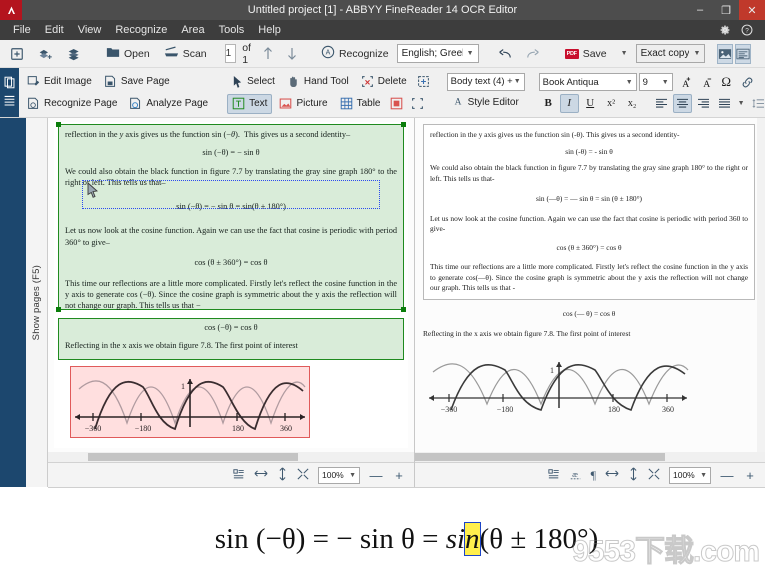 This screenshot has height=572, width=765. I want to click on hyperlink-icon, so click(747, 82).